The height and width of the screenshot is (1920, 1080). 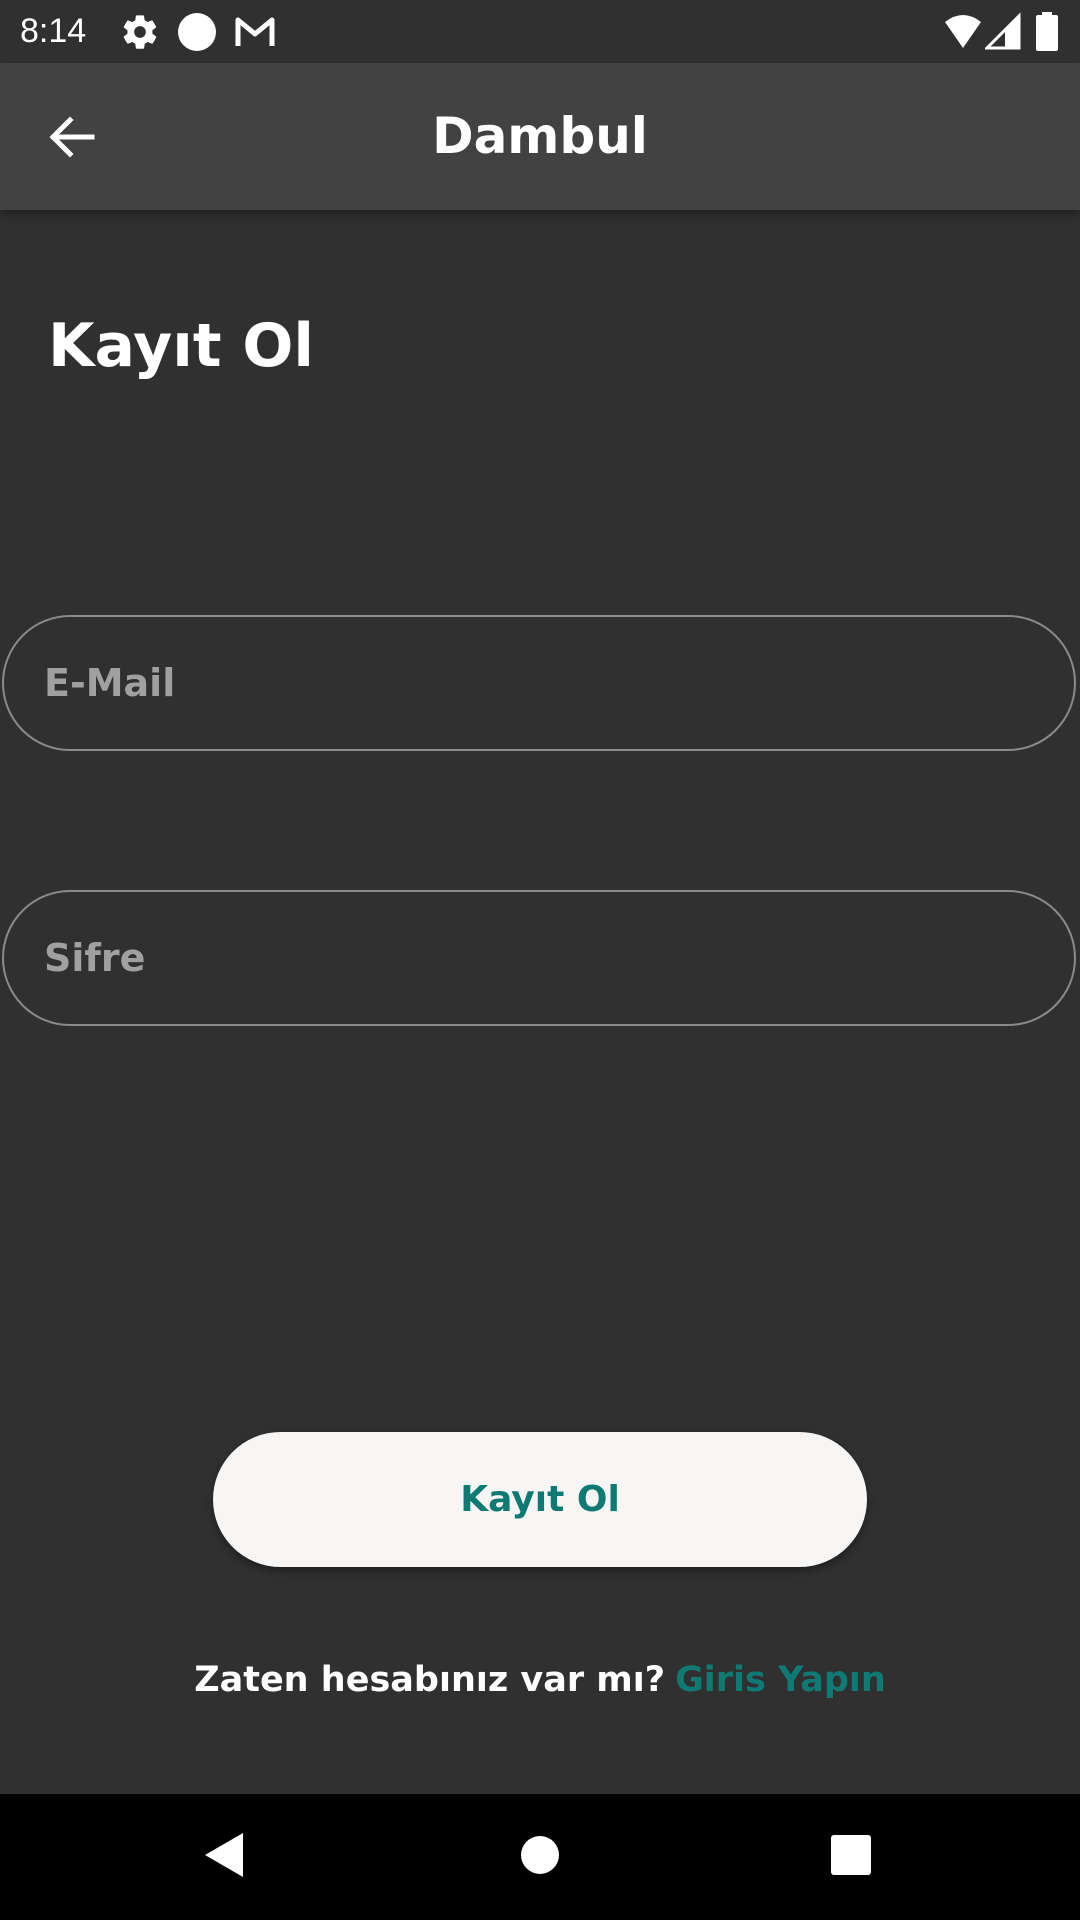 I want to click on email-field, so click(x=539, y=683).